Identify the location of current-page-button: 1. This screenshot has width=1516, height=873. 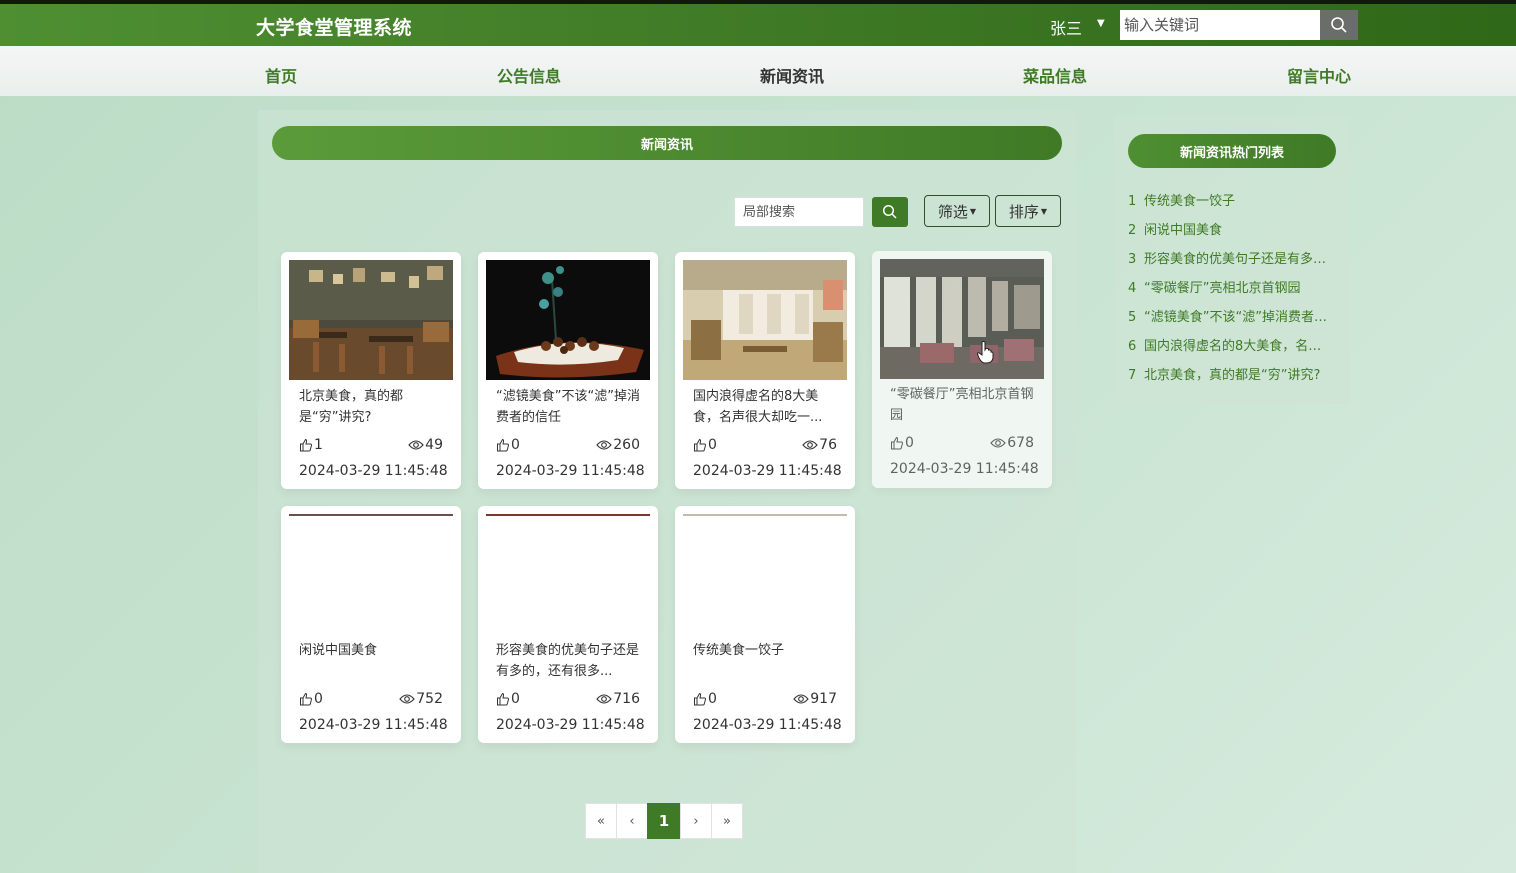
(664, 821).